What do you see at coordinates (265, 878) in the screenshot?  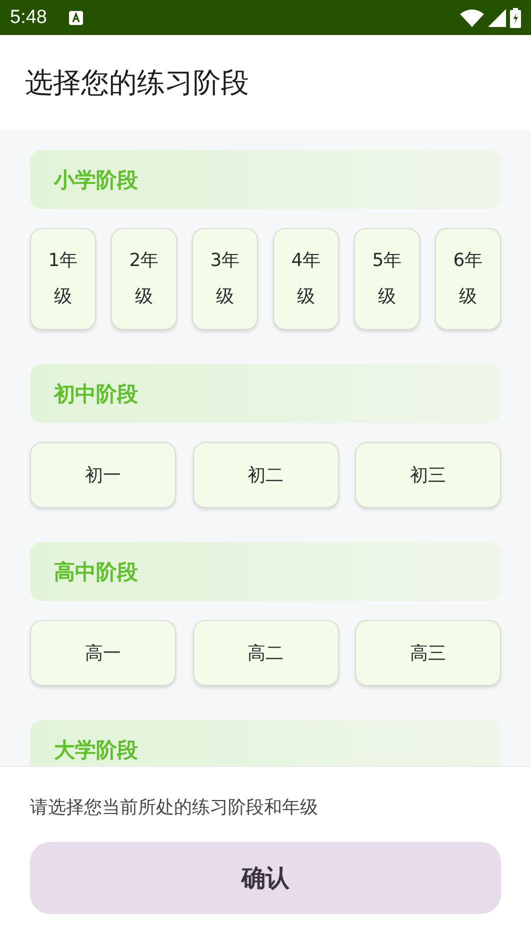 I see `confirm-button: 确认` at bounding box center [265, 878].